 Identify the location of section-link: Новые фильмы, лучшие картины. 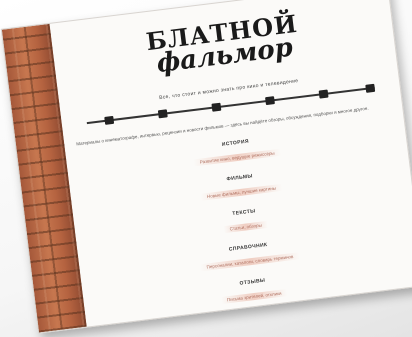
(241, 192).